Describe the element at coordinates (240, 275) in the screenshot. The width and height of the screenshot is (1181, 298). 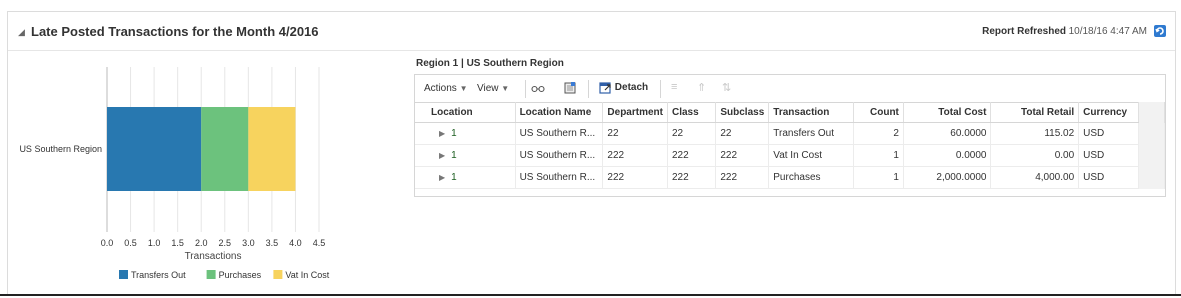
I see `legend-label: Purchases` at that location.